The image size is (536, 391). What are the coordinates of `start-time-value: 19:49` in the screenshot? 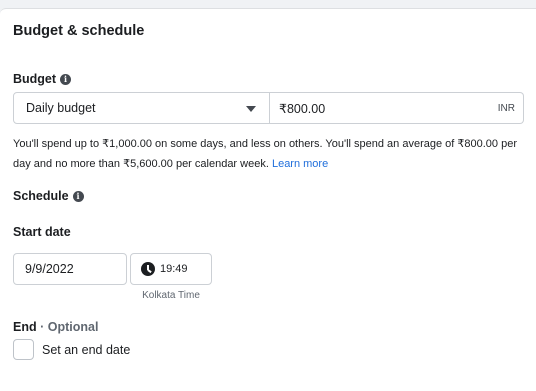 It's located at (174, 269).